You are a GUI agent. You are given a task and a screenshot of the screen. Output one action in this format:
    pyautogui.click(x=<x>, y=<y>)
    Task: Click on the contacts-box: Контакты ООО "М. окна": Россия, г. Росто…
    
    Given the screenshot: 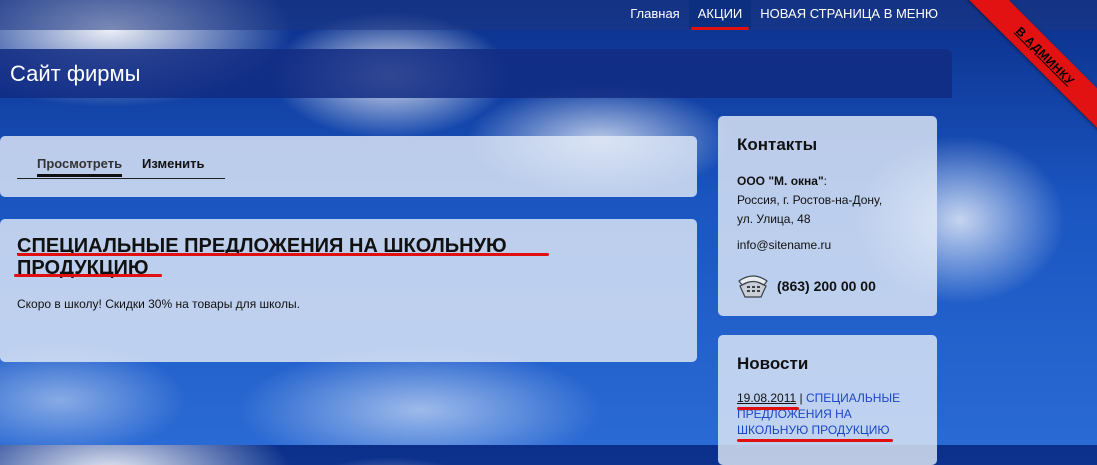 What is the action you would take?
    pyautogui.click(x=827, y=216)
    